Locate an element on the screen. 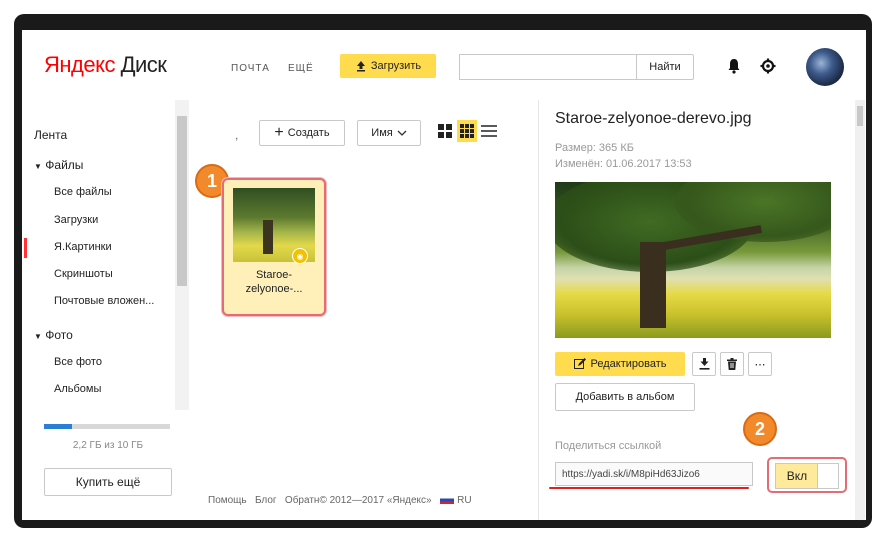  view-small-tiles-button is located at coordinates (467, 131).